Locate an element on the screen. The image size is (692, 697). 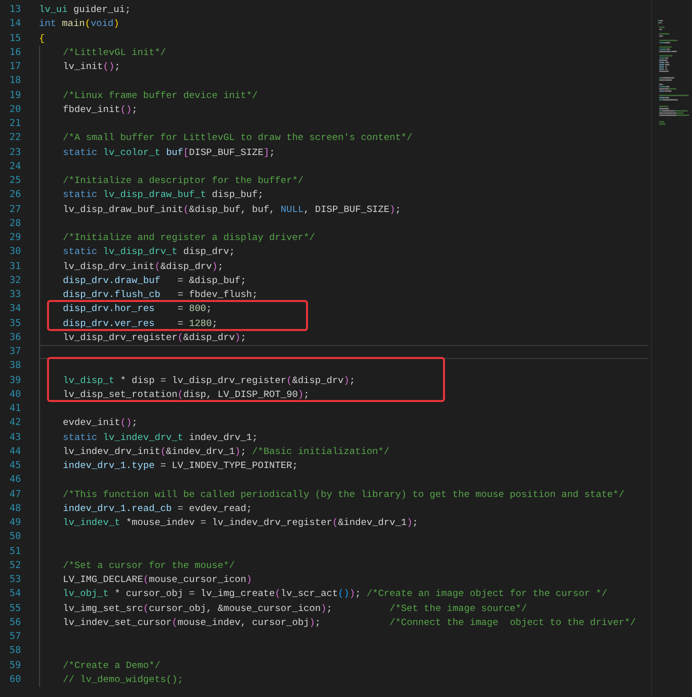
line-number: 17 is located at coordinates (14, 67).